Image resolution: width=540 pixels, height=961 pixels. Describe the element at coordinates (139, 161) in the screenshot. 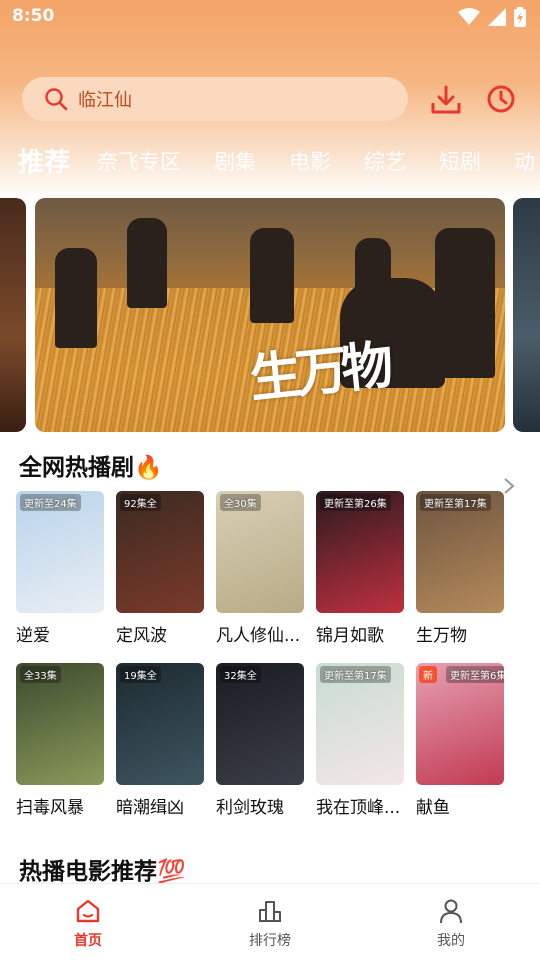

I see `tab-netflix: 奈飞专区` at that location.